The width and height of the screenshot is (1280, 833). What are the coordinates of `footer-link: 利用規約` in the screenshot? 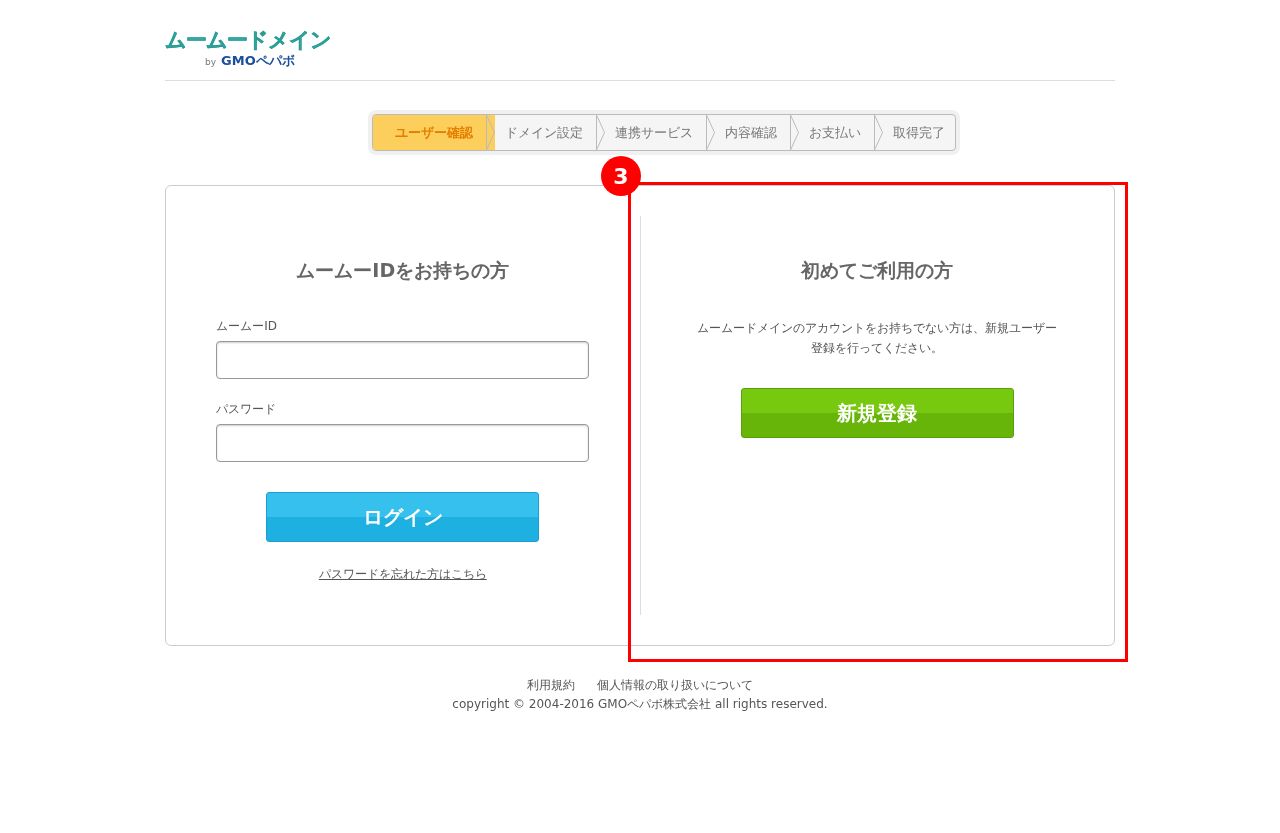 It's located at (551, 685).